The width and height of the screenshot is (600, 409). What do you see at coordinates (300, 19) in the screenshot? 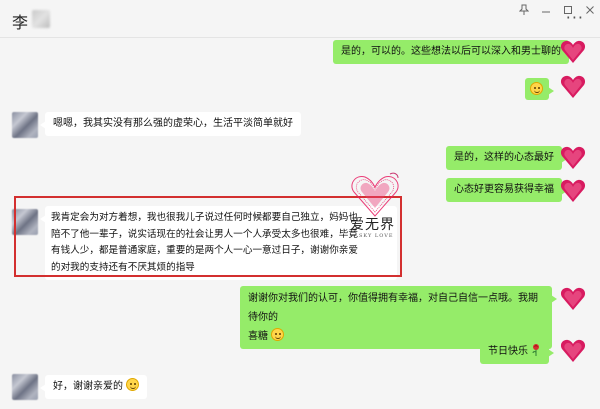
I see `title-bar: 李 ···` at bounding box center [300, 19].